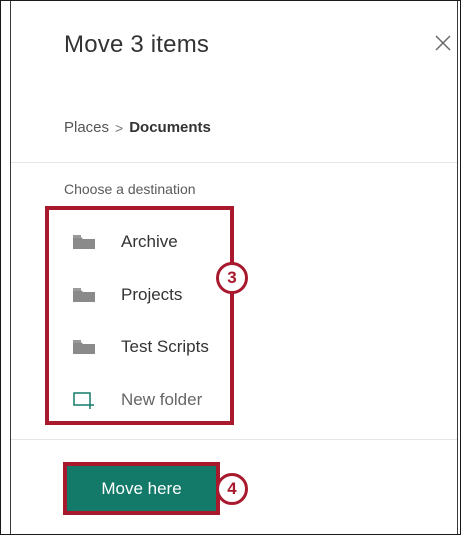 The width and height of the screenshot is (461, 535). I want to click on panel-left-border, so click(10, 267).